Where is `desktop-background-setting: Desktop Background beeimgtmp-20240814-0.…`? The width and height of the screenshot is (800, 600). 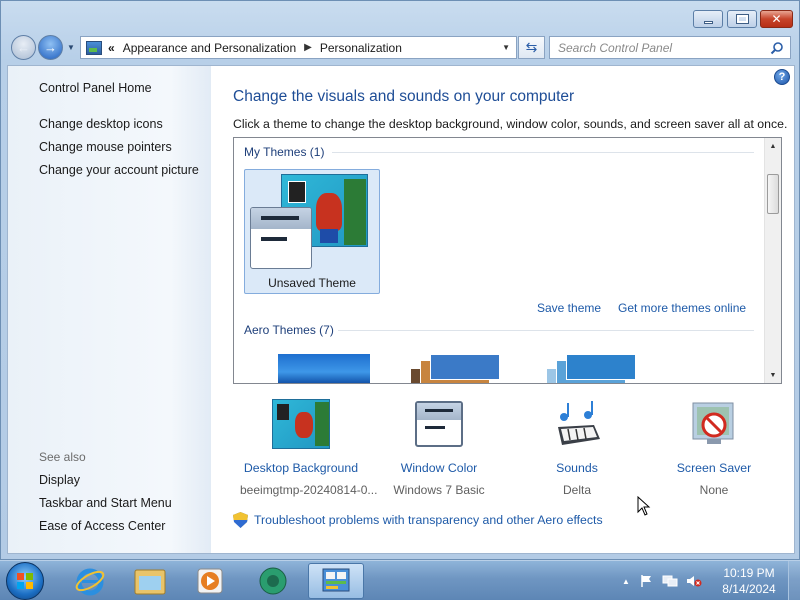
desktop-background-setting: Desktop Background beeimgtmp-20240814-0.… is located at coordinates (308, 448).